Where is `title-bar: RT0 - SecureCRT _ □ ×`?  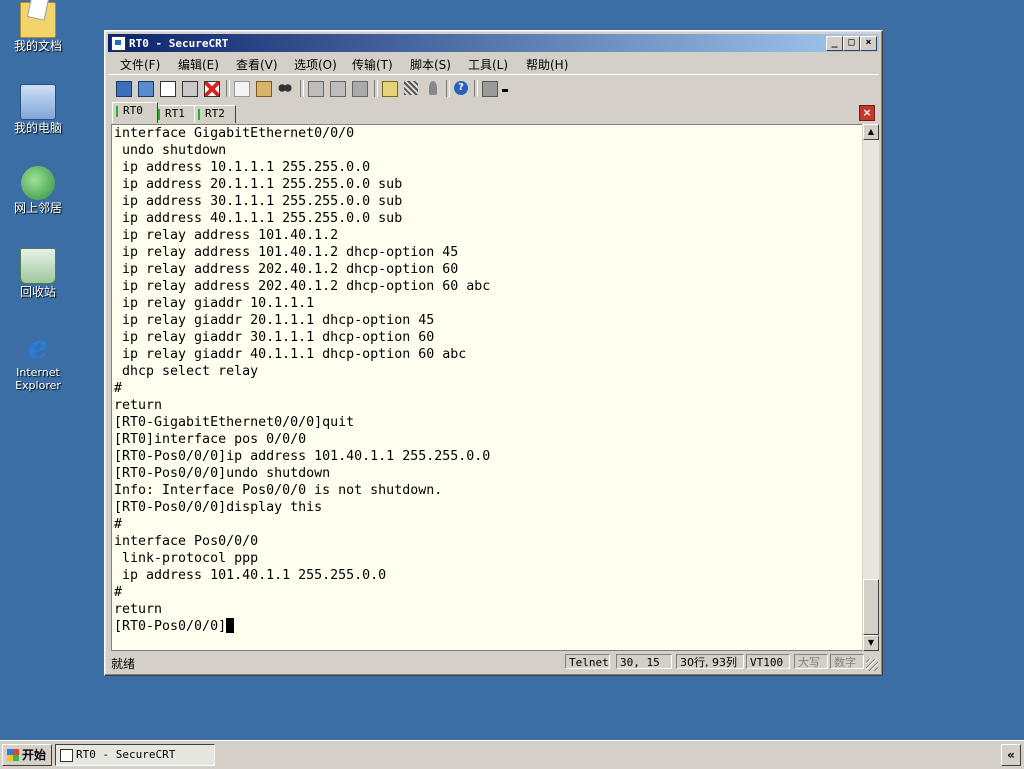
title-bar: RT0 - SecureCRT _ □ × is located at coordinates (493, 43).